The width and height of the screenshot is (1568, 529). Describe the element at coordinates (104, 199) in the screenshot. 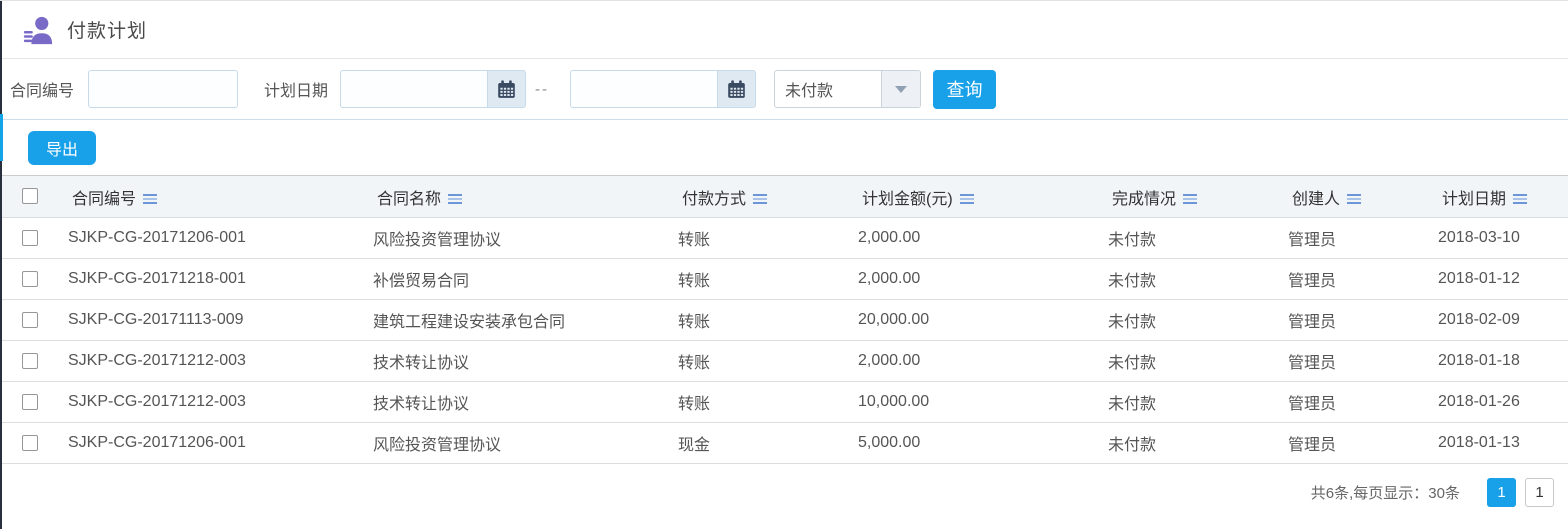

I see `col-label: 合同编号` at that location.